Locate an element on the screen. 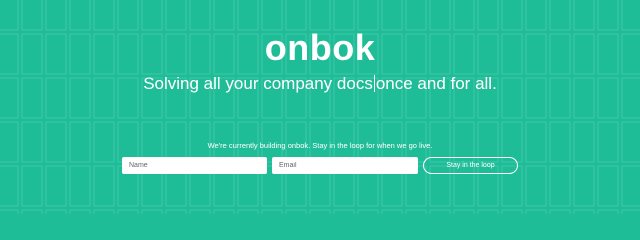 This screenshot has width=640, height=240. tagline-start: Solving all your company docs is located at coordinates (258, 83).